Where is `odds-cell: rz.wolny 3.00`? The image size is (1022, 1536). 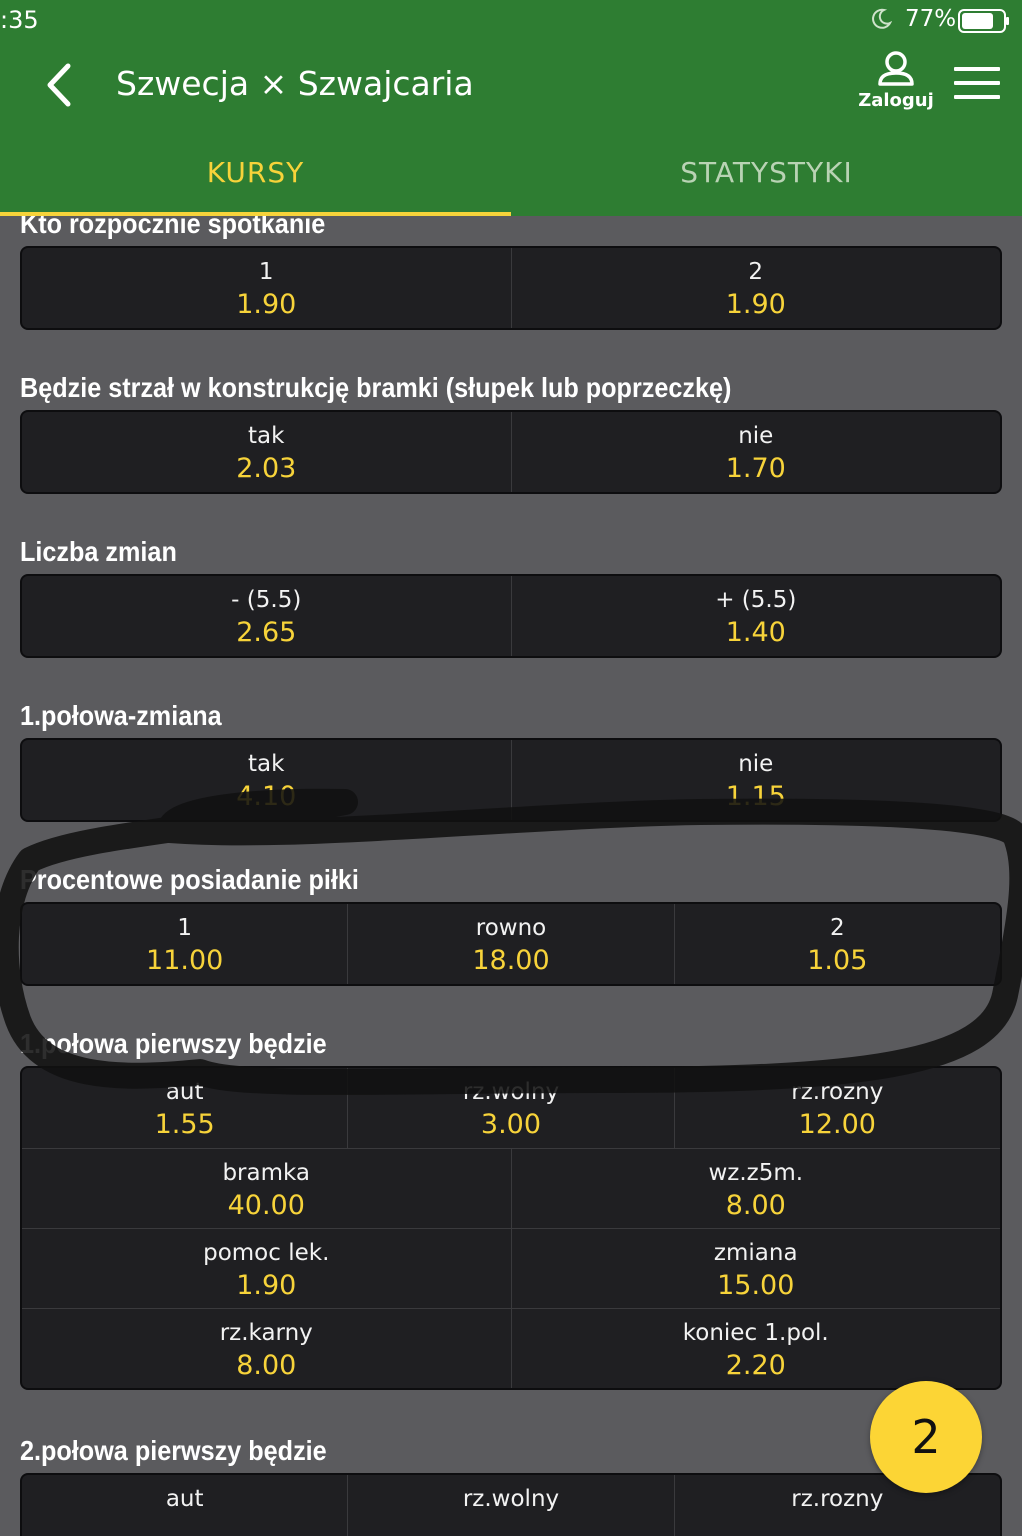
odds-cell: rz.wolny 3.00 is located at coordinates (510, 1108).